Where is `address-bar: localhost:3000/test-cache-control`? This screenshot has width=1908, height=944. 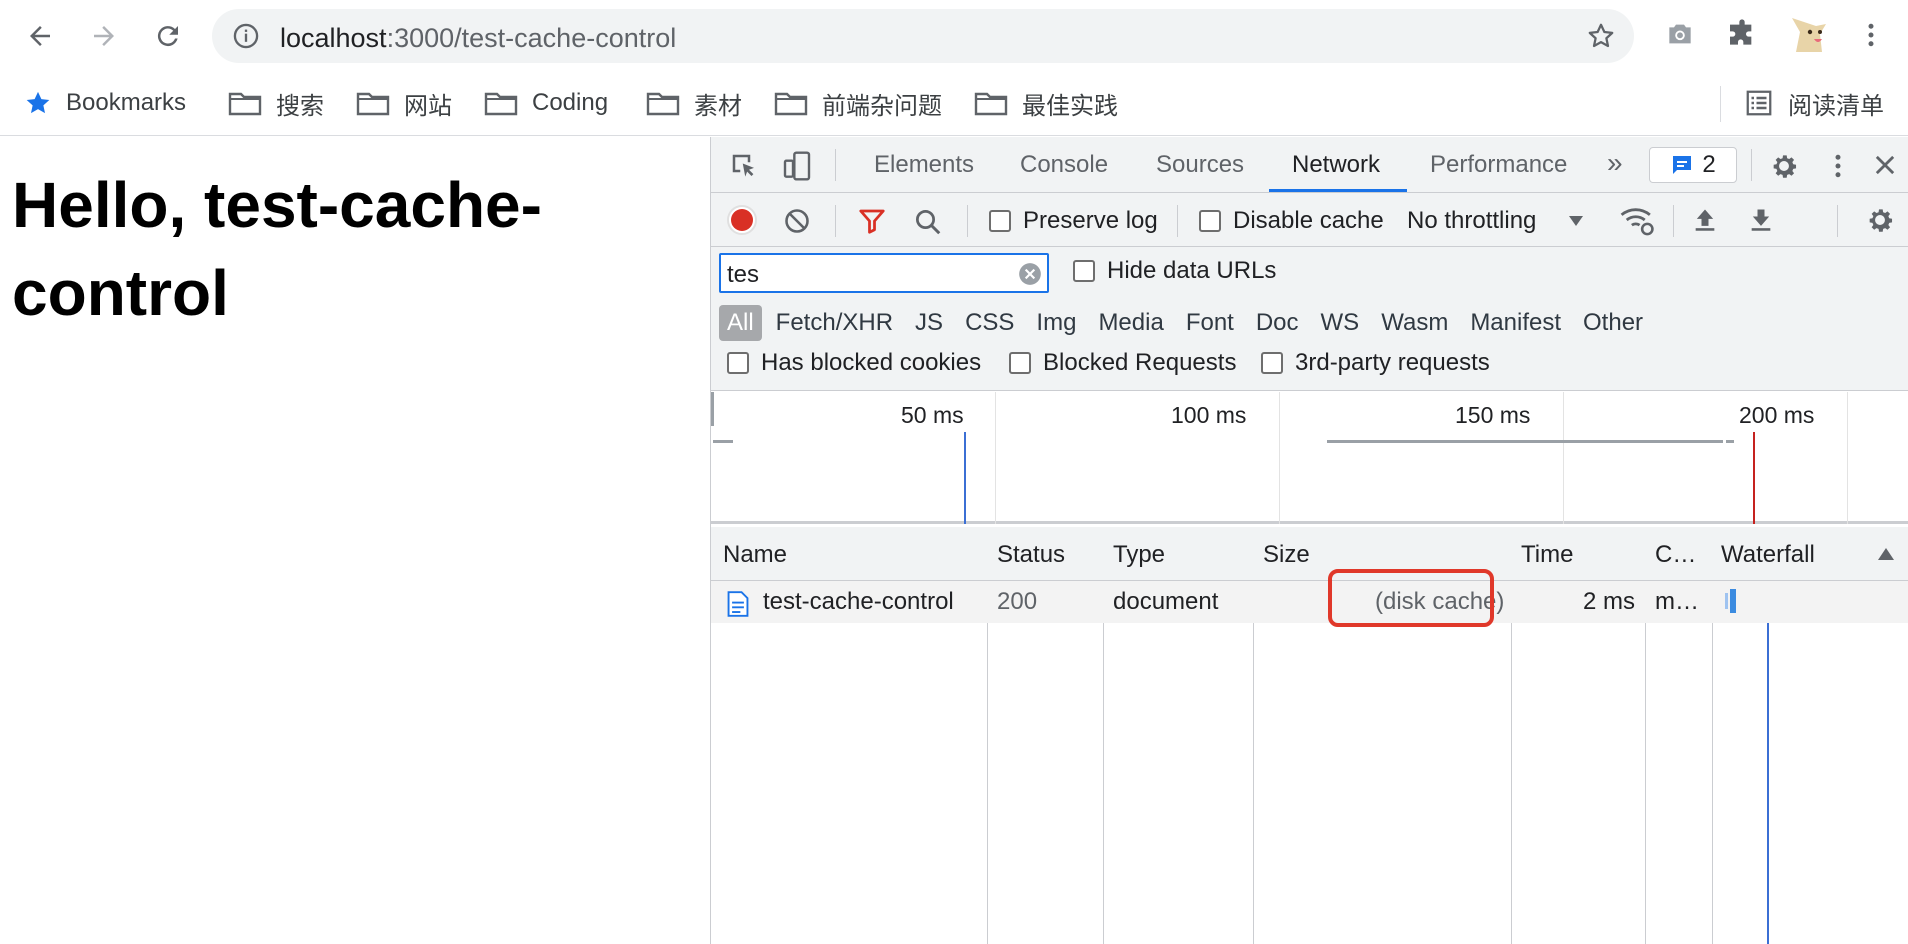 address-bar: localhost:3000/test-cache-control is located at coordinates (923, 36).